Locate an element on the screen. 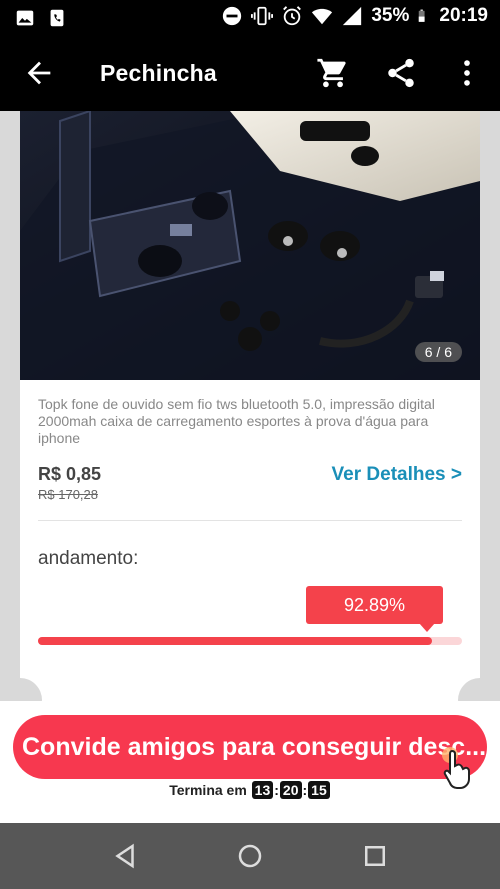 The image size is (500, 889). countdown-seconds: 15 is located at coordinates (319, 790).